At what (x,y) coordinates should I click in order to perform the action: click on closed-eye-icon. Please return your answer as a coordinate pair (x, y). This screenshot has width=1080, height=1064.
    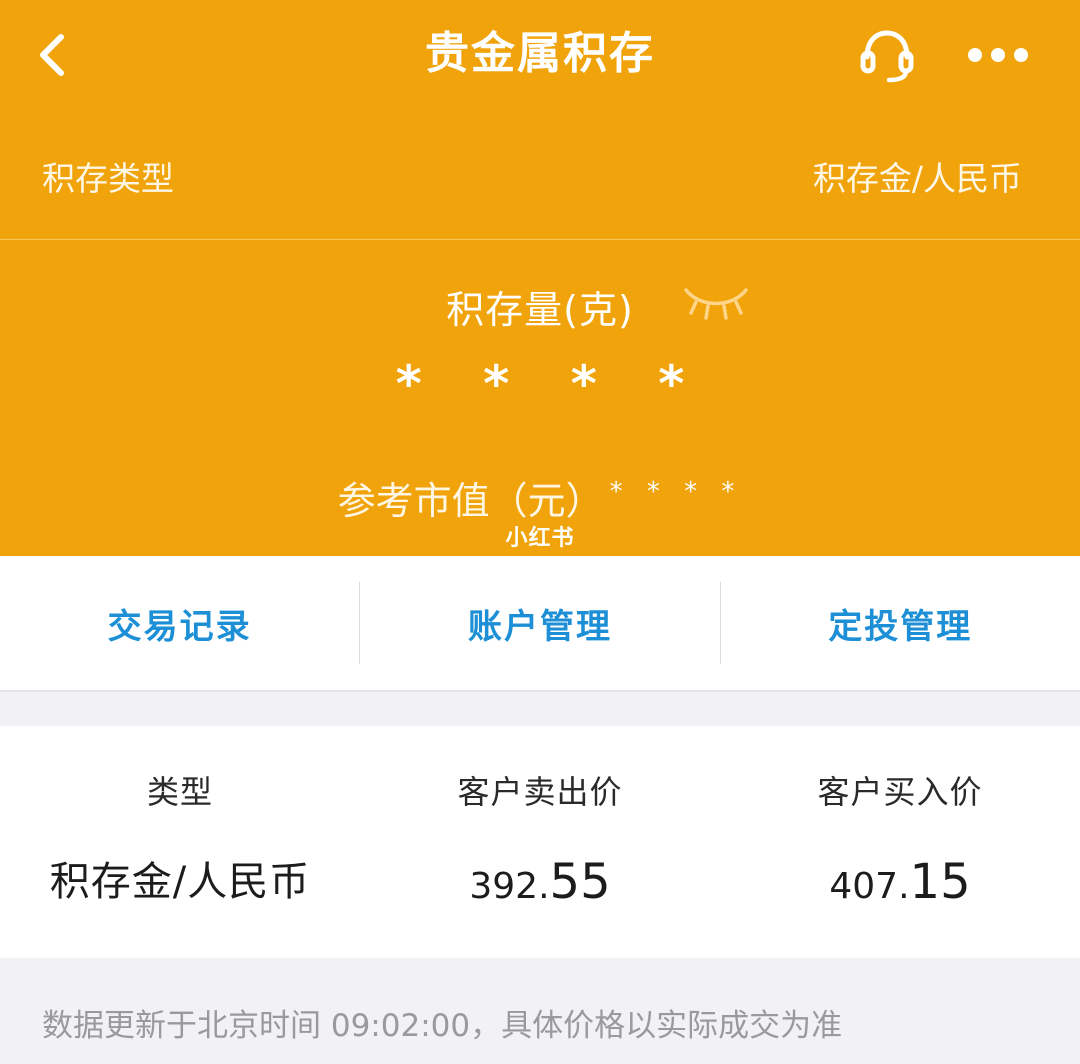
    Looking at the image, I should click on (716, 304).